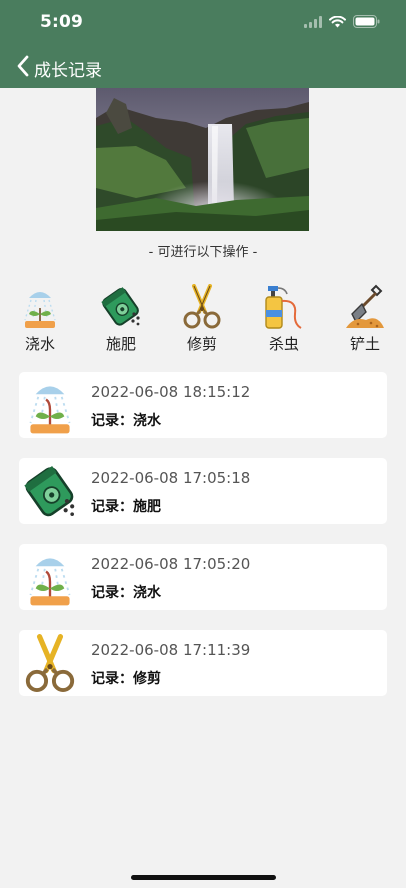 The width and height of the screenshot is (406, 888). I want to click on record-card: 2022-06-08 17:11:39 记录：修剪, so click(203, 663).